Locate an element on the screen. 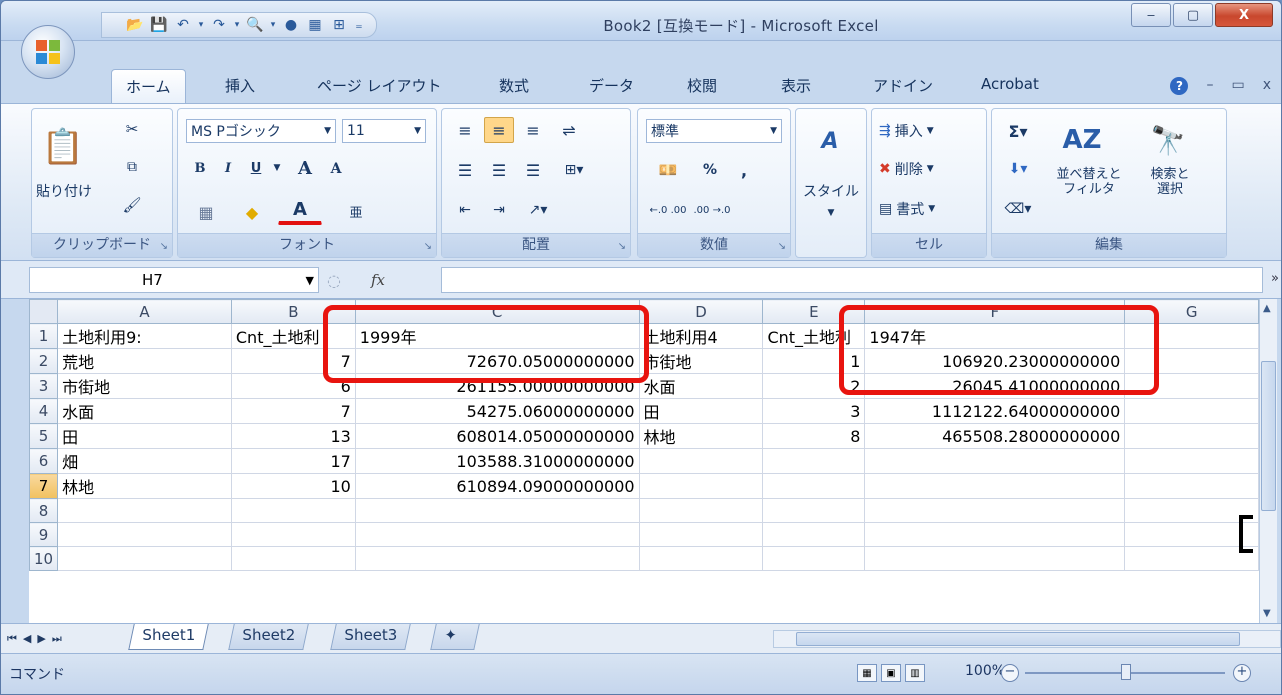  select-all-corner is located at coordinates (44, 311).